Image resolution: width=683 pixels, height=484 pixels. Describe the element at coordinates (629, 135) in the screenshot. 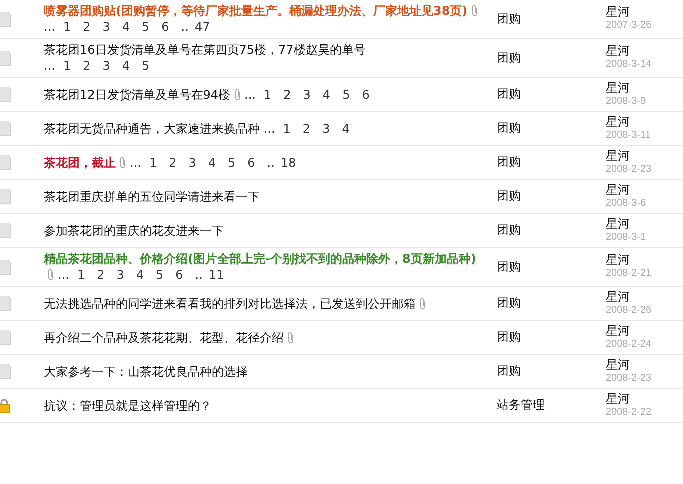

I see `post-date: 2008-3-11` at that location.